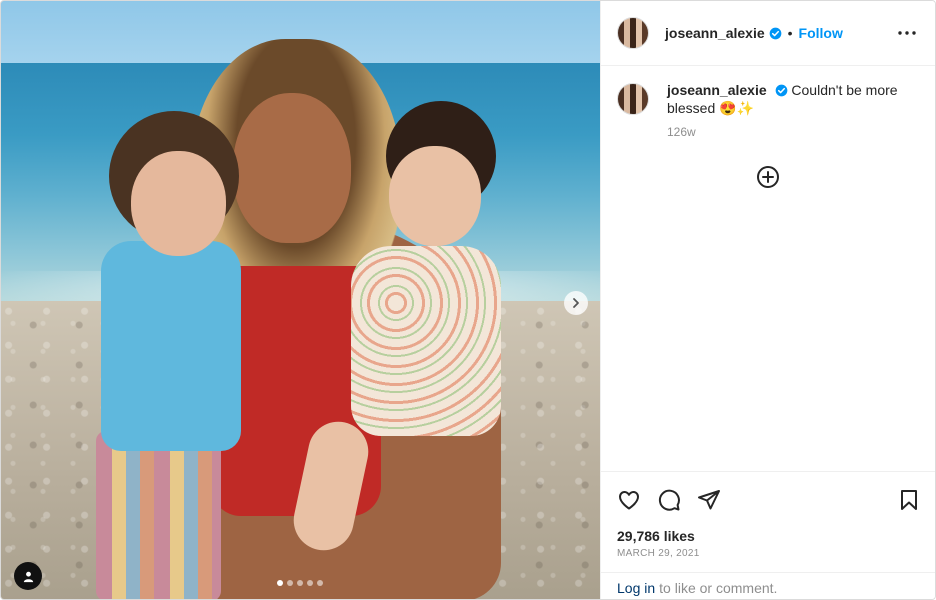  I want to click on add-comment-icon, so click(768, 177).